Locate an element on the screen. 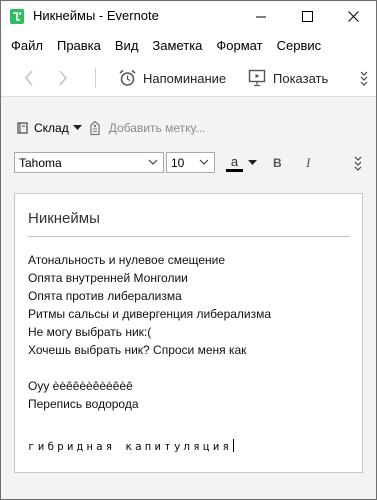 This screenshot has width=377, height=500. italic-label: I is located at coordinates (308, 162).